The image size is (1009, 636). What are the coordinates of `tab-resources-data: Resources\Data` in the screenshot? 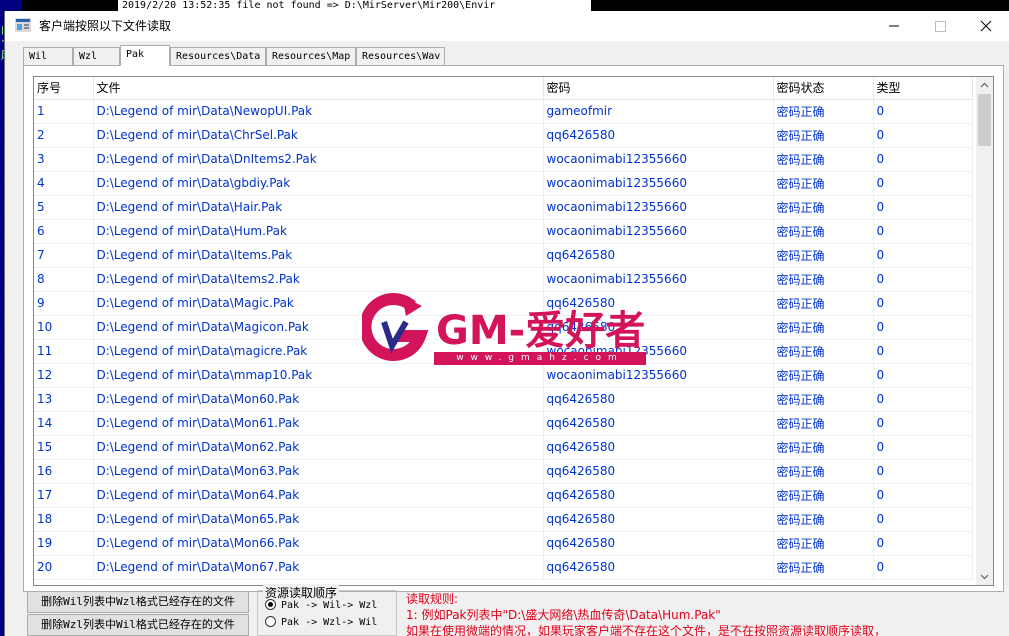 It's located at (218, 56).